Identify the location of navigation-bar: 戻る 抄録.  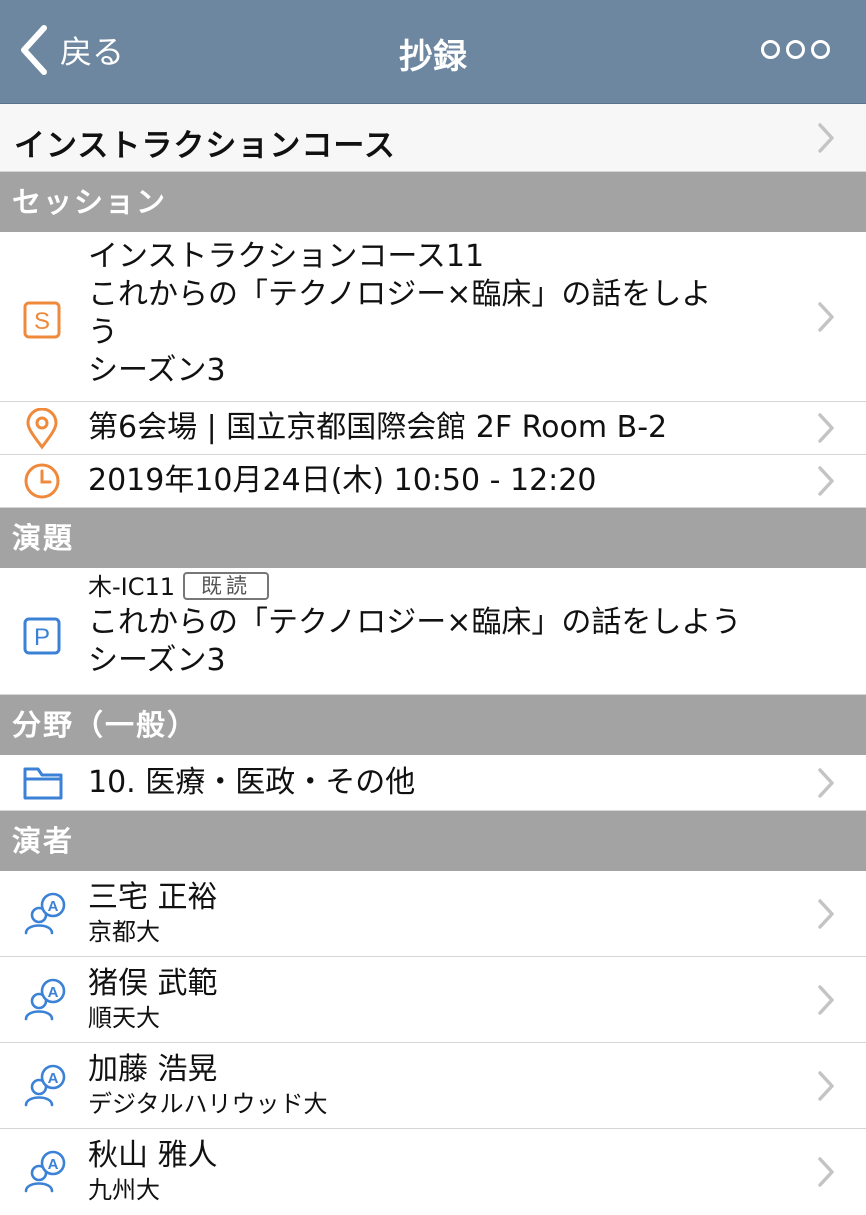
(433, 52).